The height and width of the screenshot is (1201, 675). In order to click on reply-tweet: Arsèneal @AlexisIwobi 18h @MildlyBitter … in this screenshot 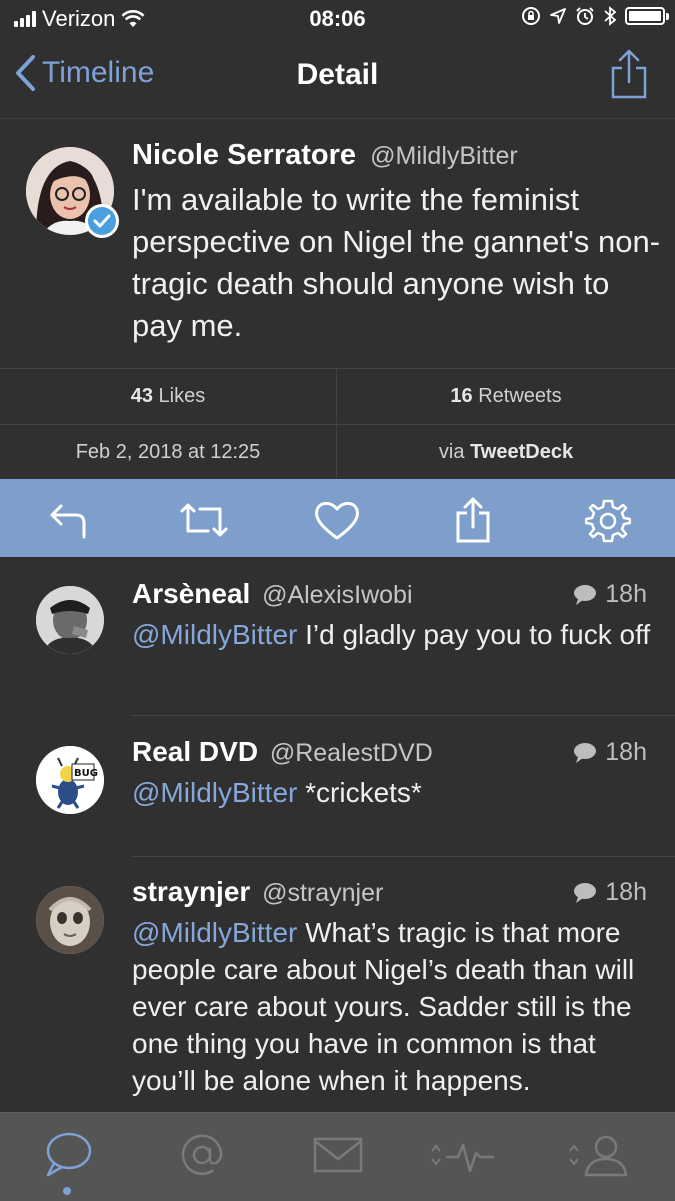, I will do `click(337, 647)`.